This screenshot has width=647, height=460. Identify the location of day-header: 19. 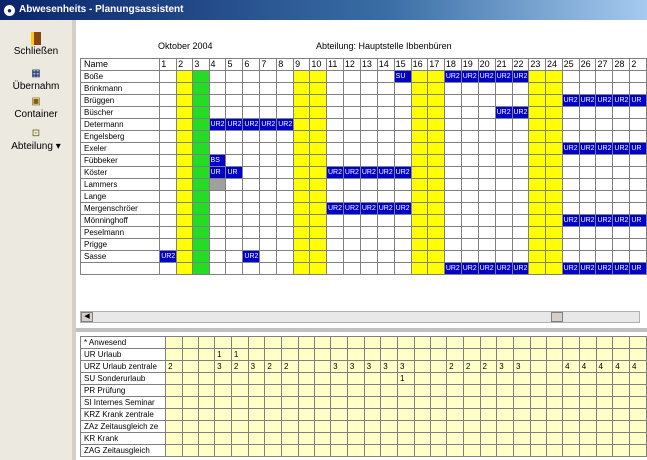
(469, 64).